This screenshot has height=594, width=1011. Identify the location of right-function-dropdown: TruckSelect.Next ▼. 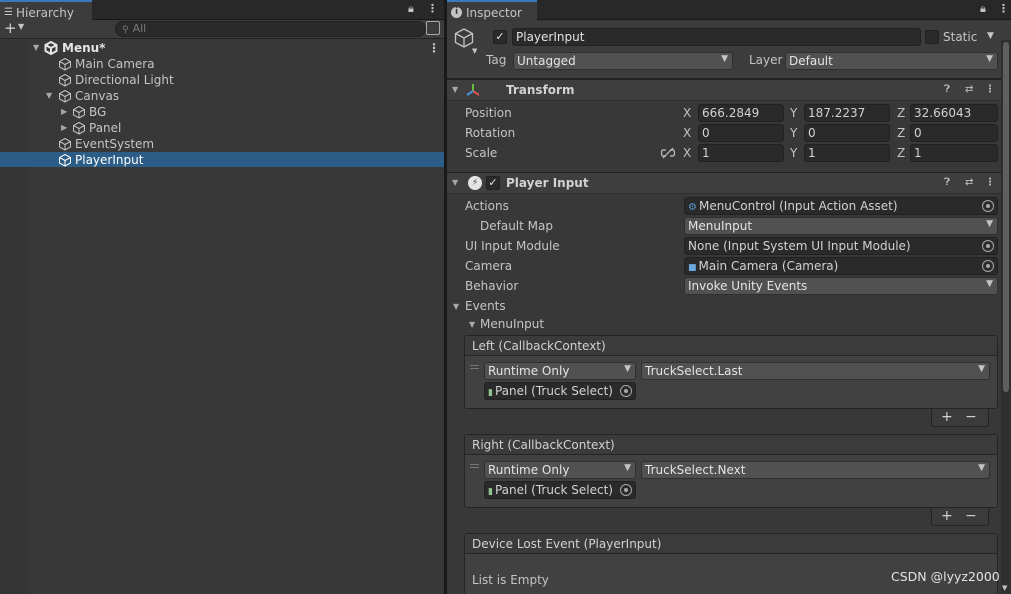
(815, 470).